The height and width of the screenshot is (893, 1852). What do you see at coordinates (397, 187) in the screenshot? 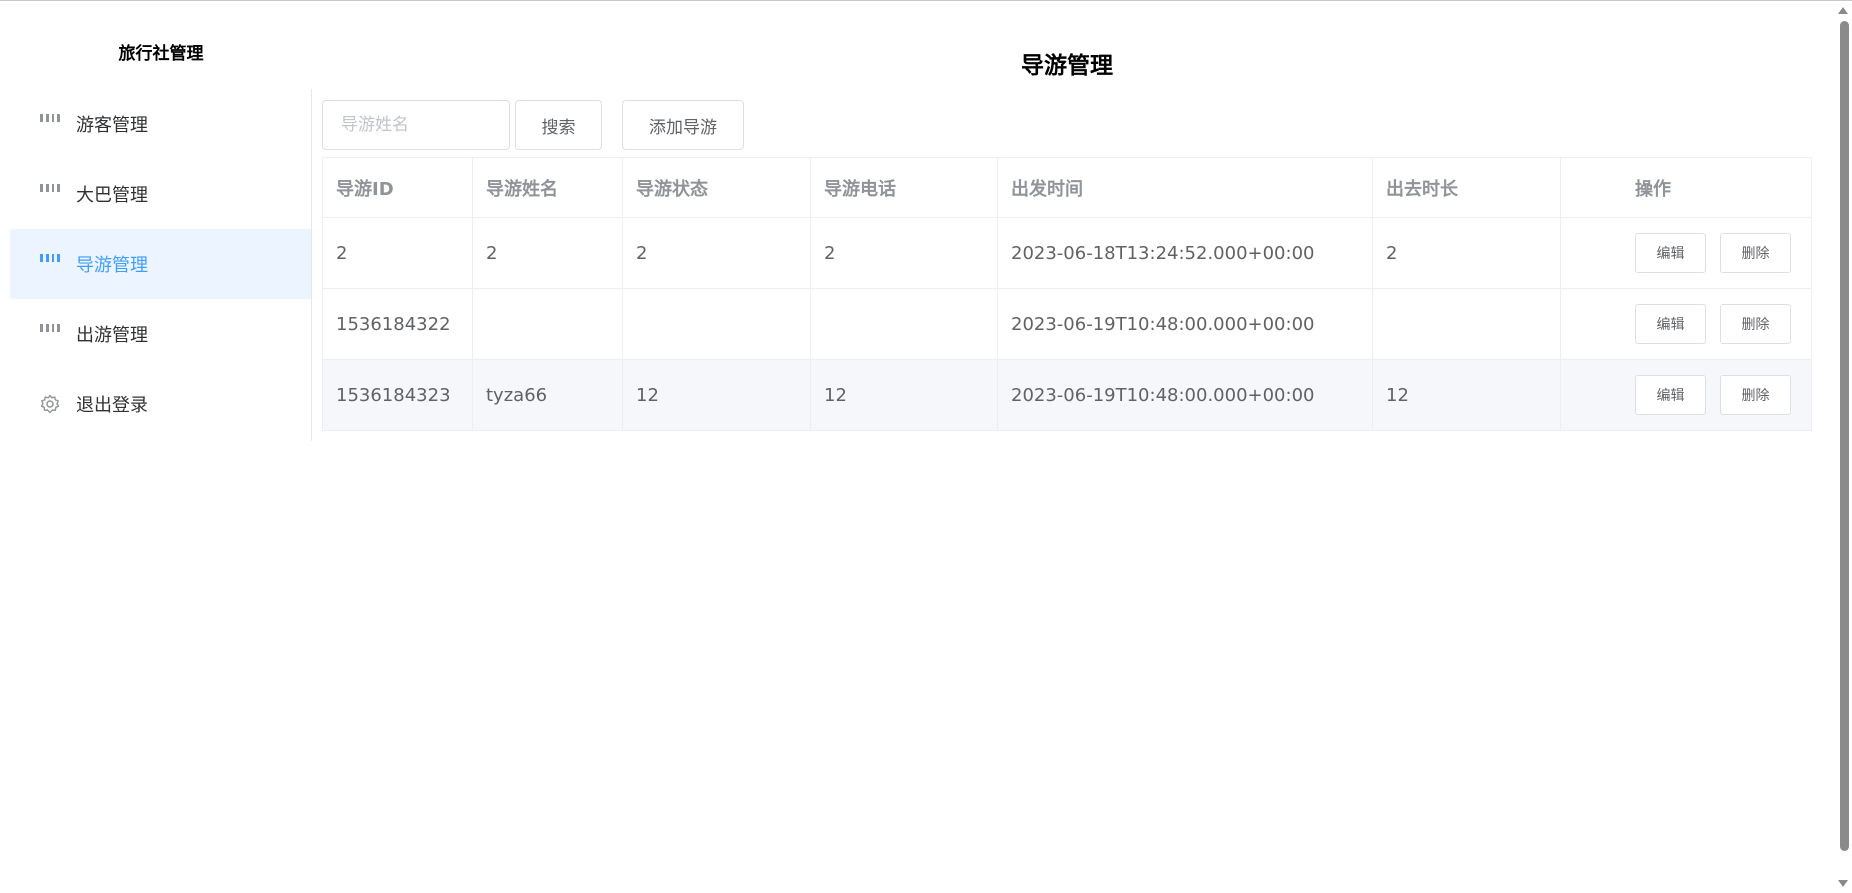
I see `column-header: 导游ID` at bounding box center [397, 187].